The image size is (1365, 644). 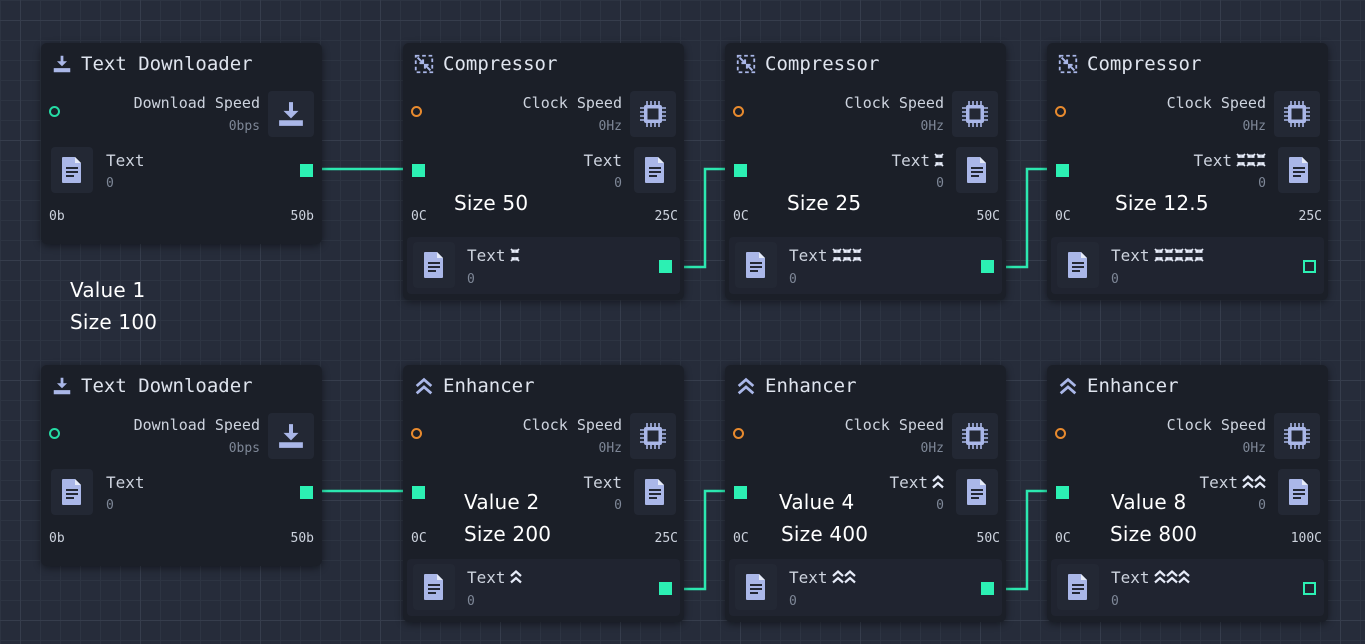 I want to click on annotation-value-4: Value 4, so click(x=817, y=502).